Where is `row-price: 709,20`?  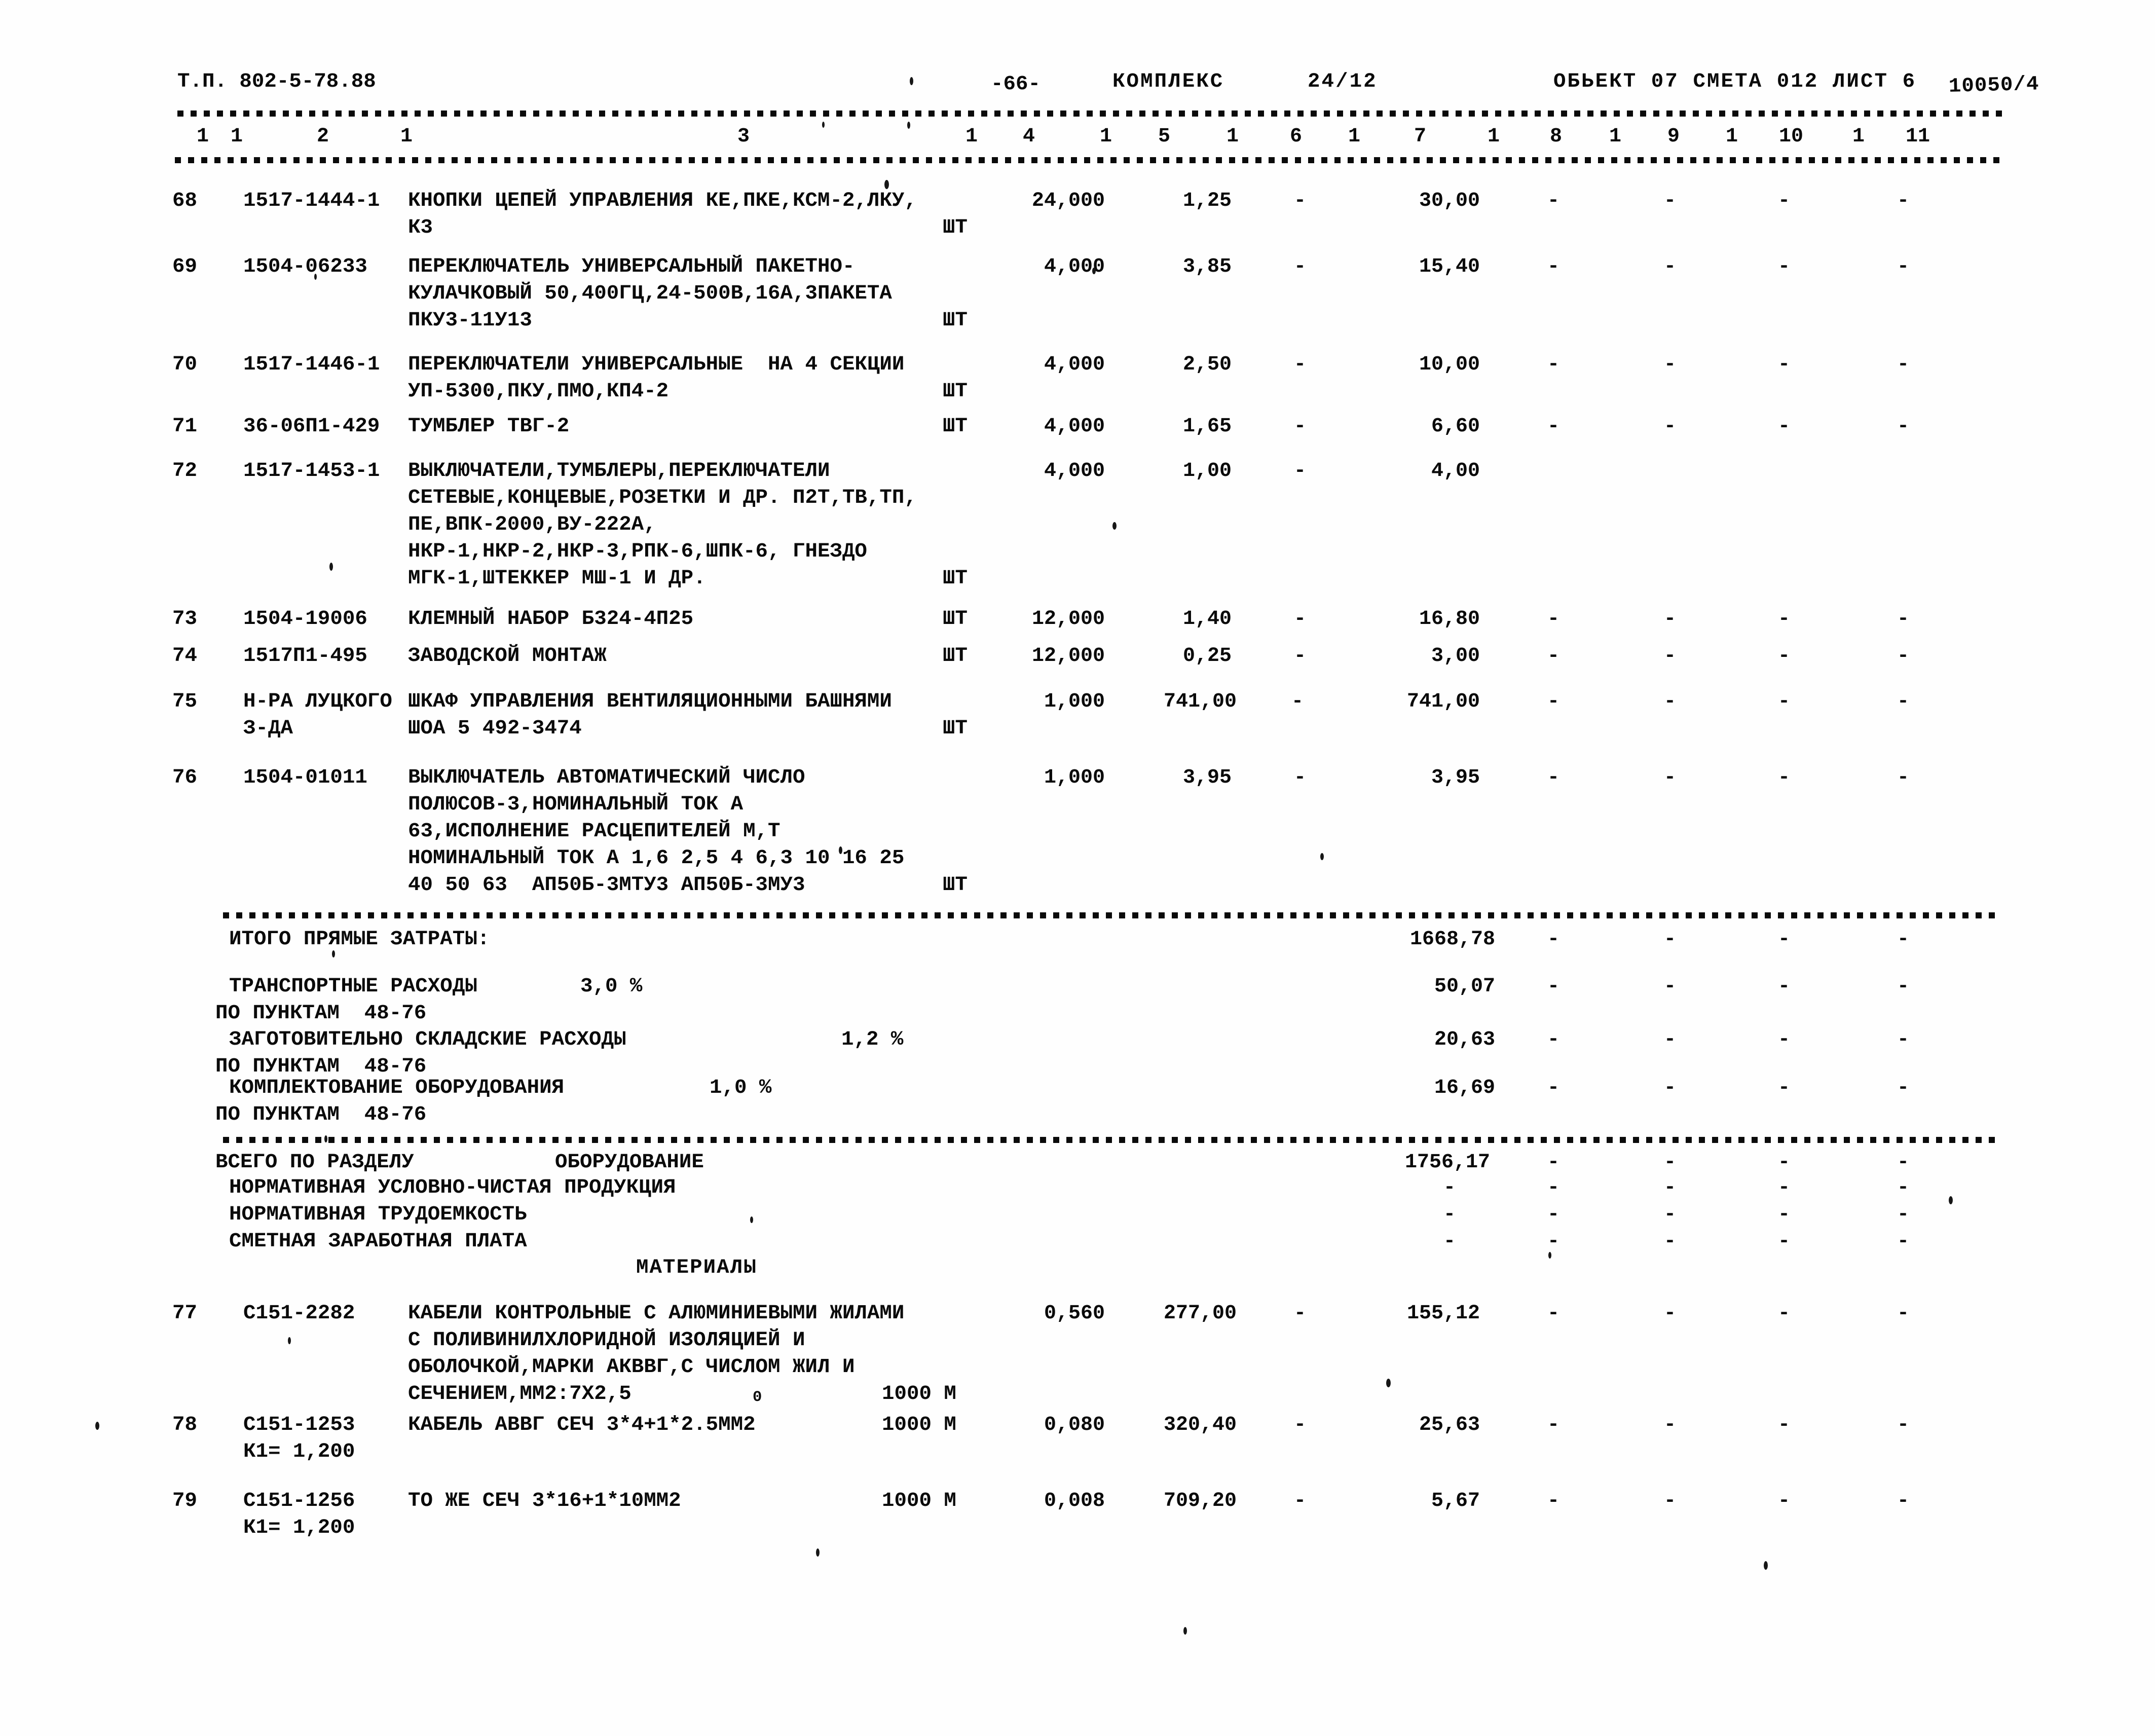 row-price: 709,20 is located at coordinates (1200, 1501).